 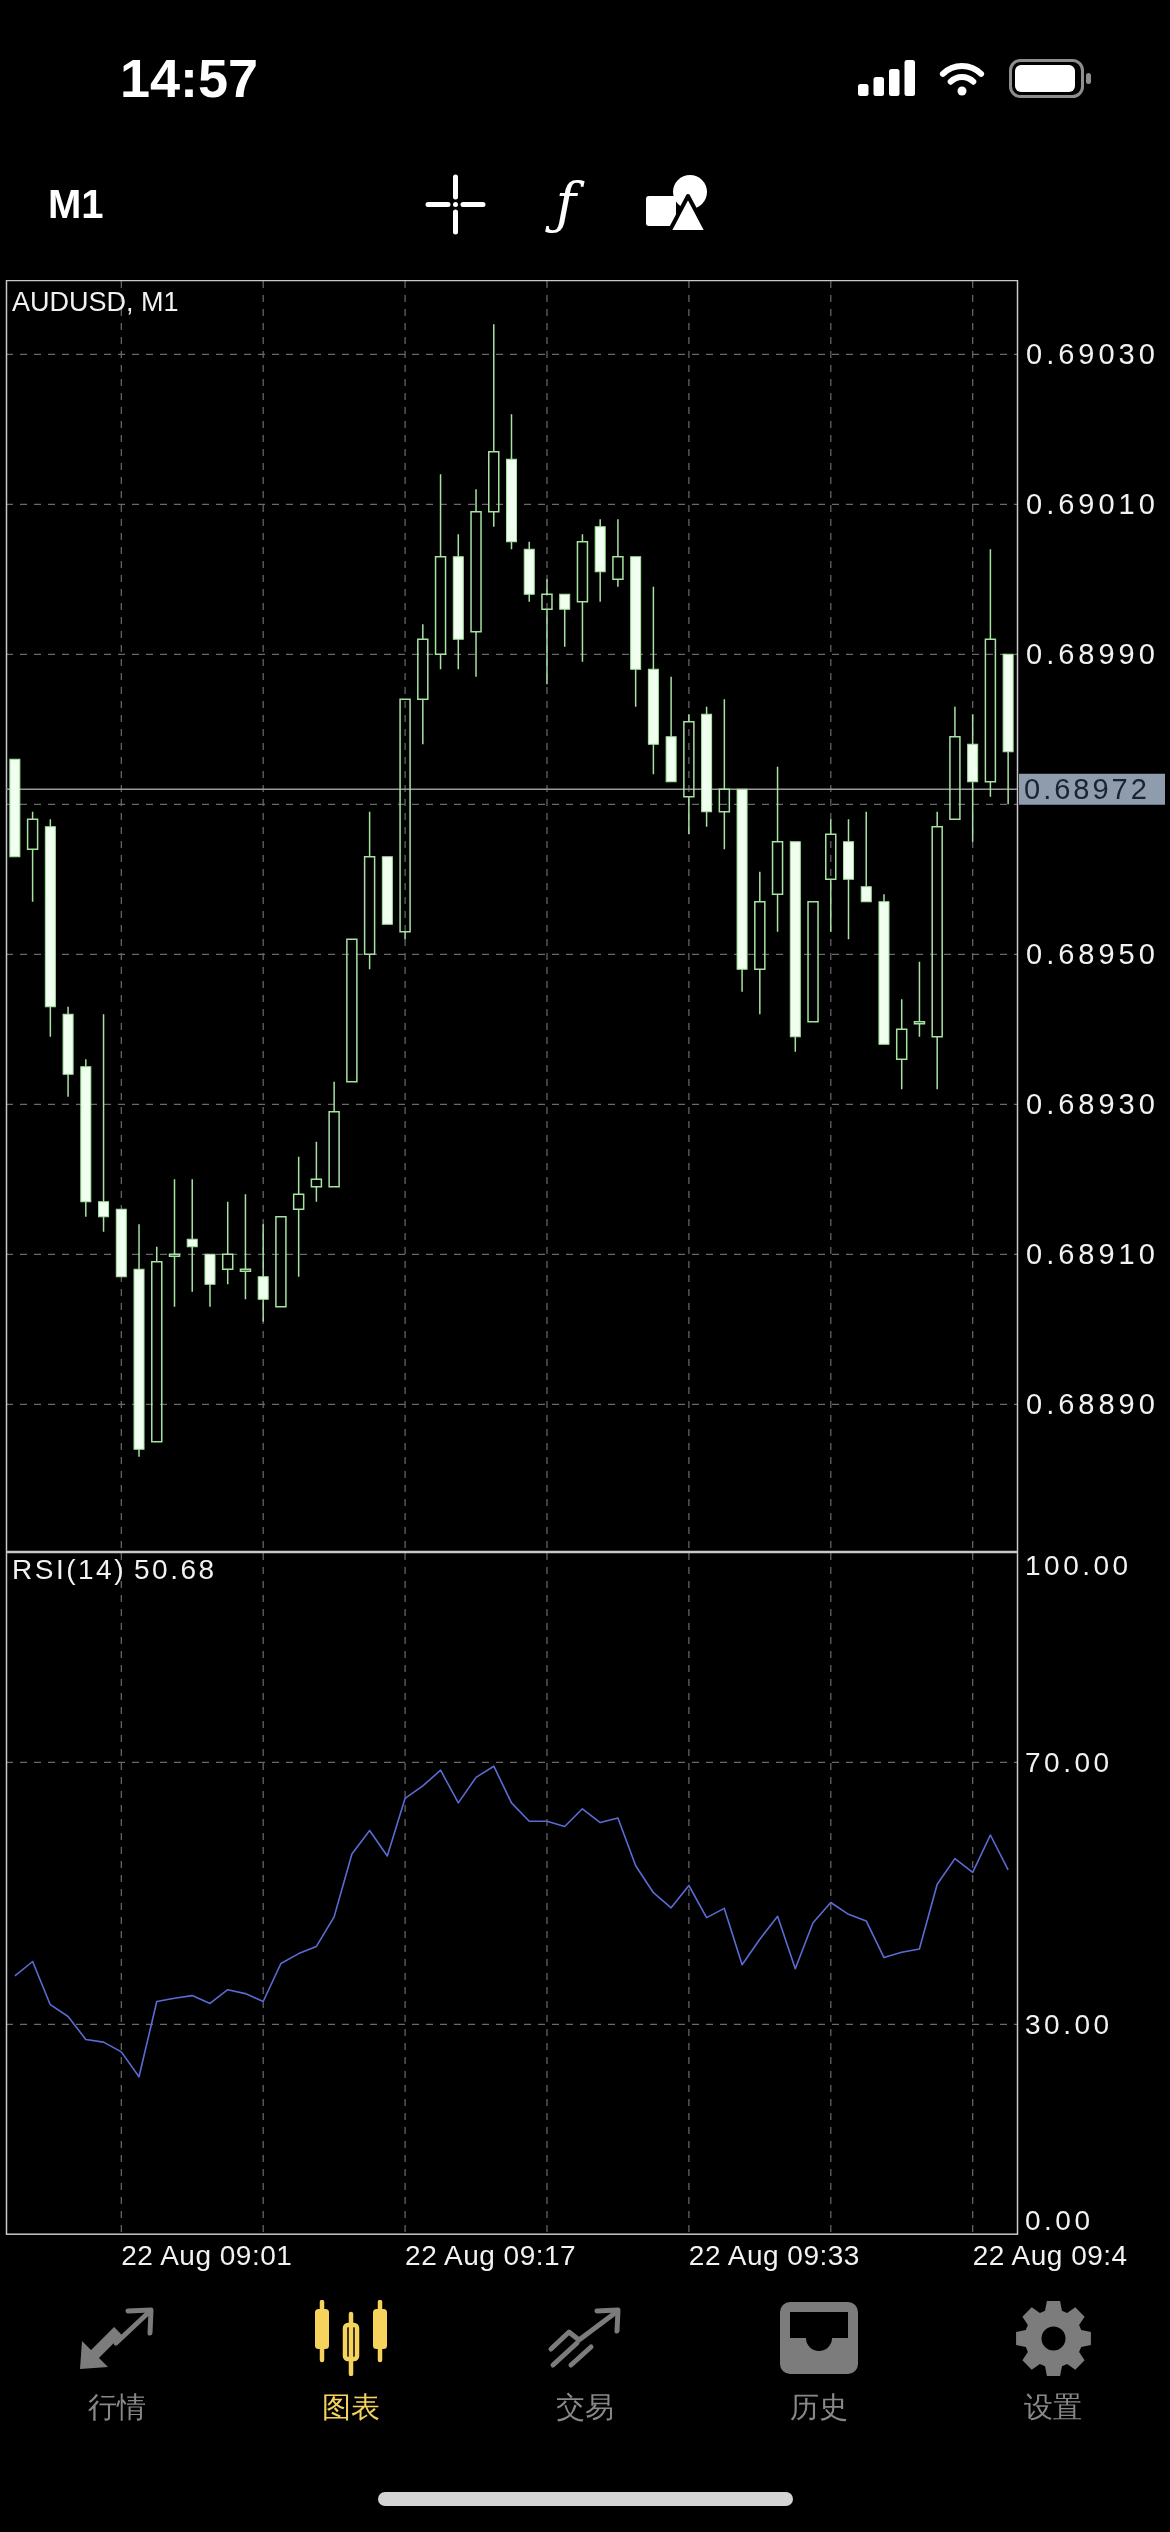 What do you see at coordinates (491, 2255) in the screenshot?
I see `time-label: 22 Aug 09:17` at bounding box center [491, 2255].